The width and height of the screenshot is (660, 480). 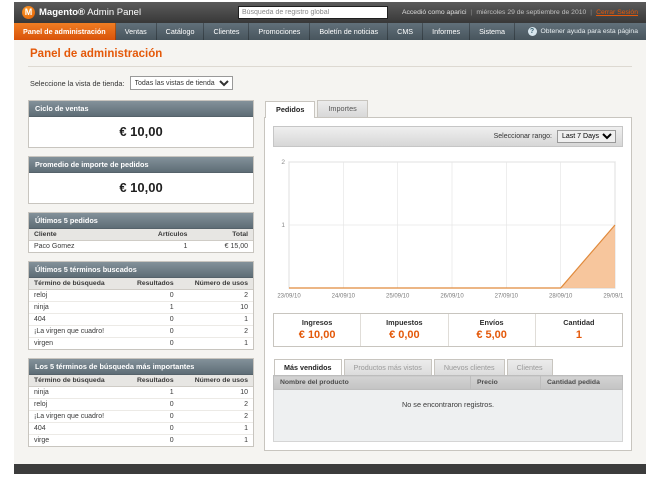 What do you see at coordinates (579, 329) in the screenshot?
I see `stat-cantidad: Cantidad 1` at bounding box center [579, 329].